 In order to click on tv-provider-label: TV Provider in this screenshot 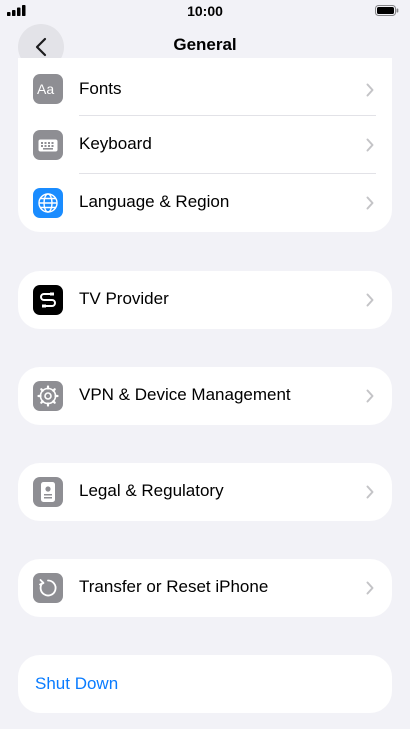, I will do `click(124, 298)`.